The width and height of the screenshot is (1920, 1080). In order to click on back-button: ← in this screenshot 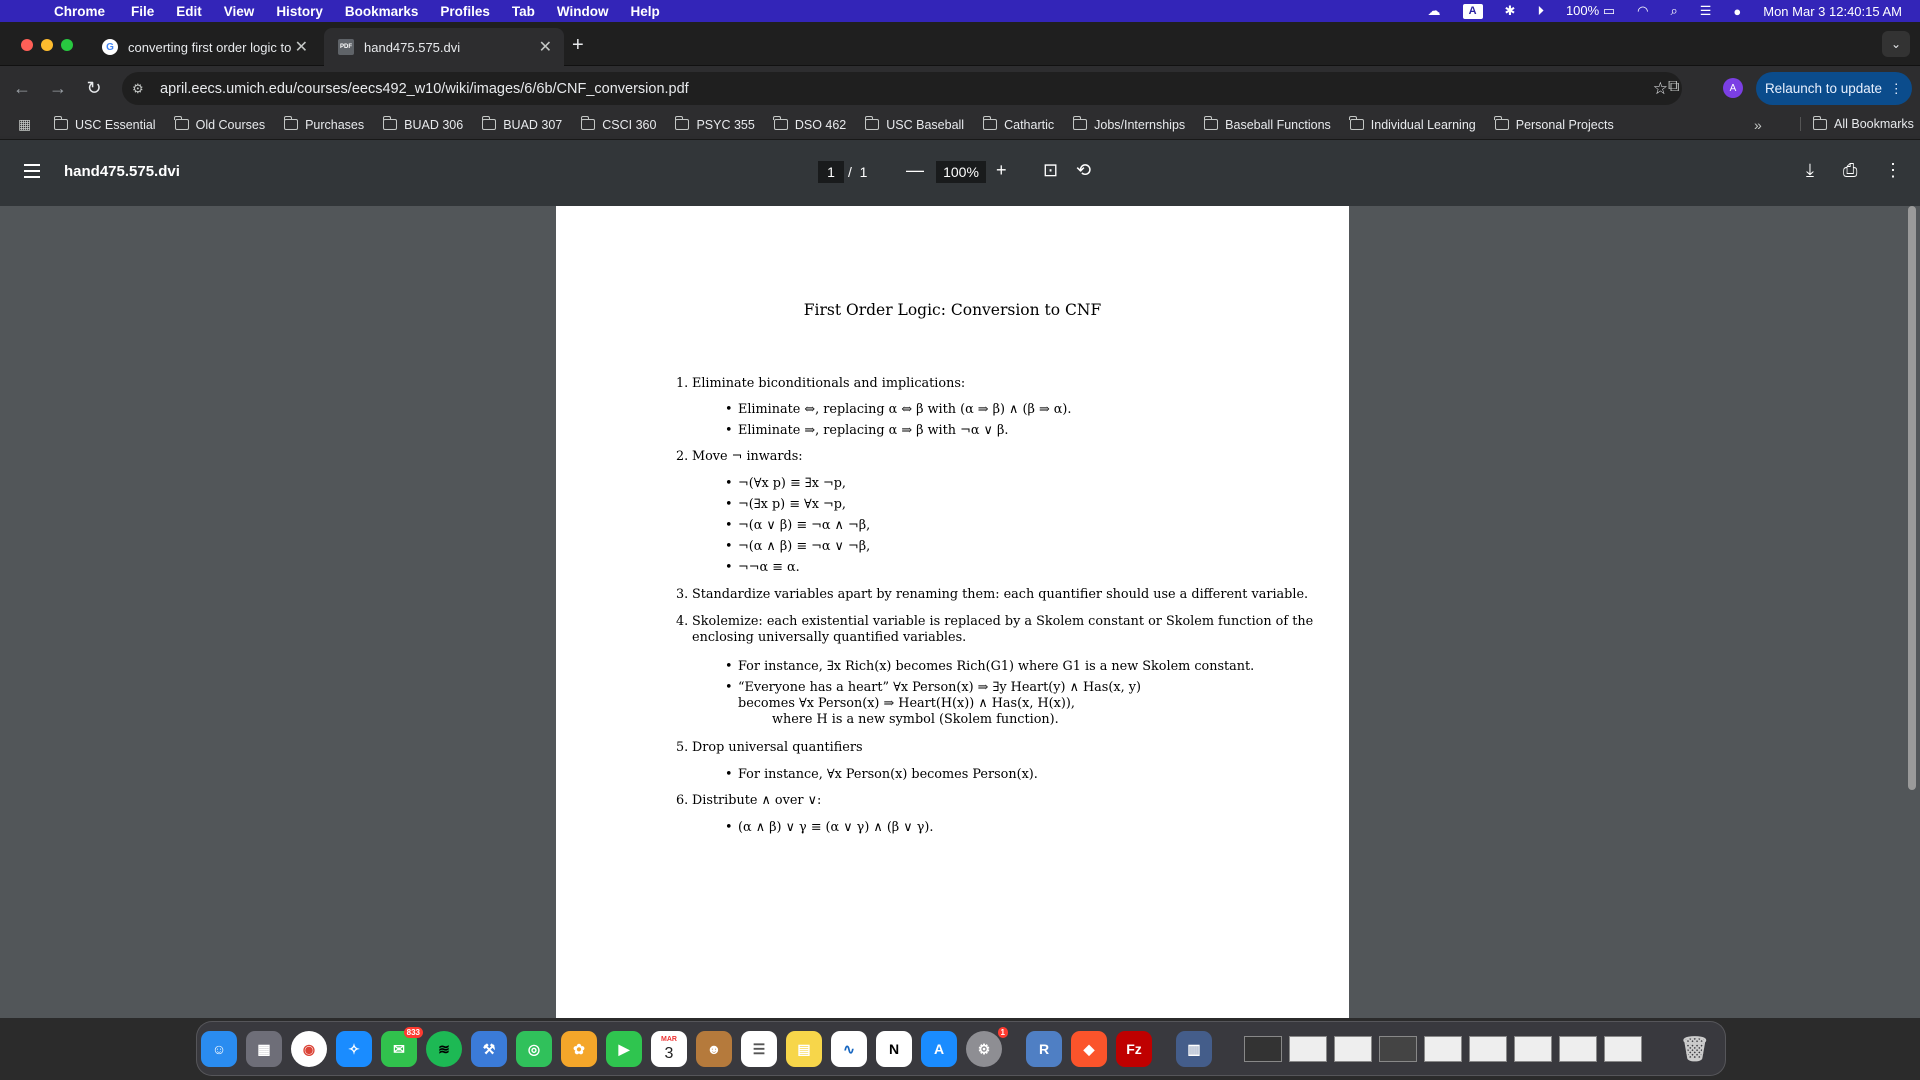, I will do `click(22, 88)`.